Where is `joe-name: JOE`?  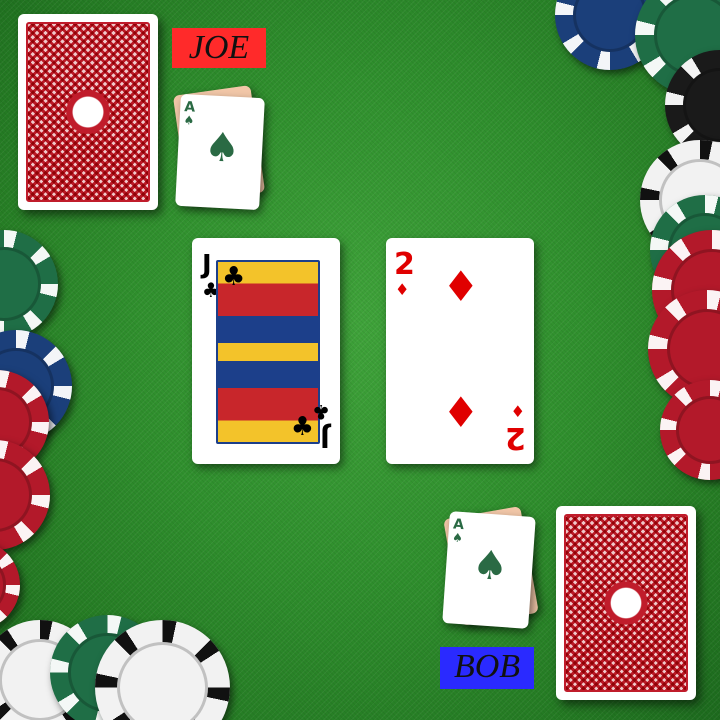
joe-name: JOE is located at coordinates (219, 47).